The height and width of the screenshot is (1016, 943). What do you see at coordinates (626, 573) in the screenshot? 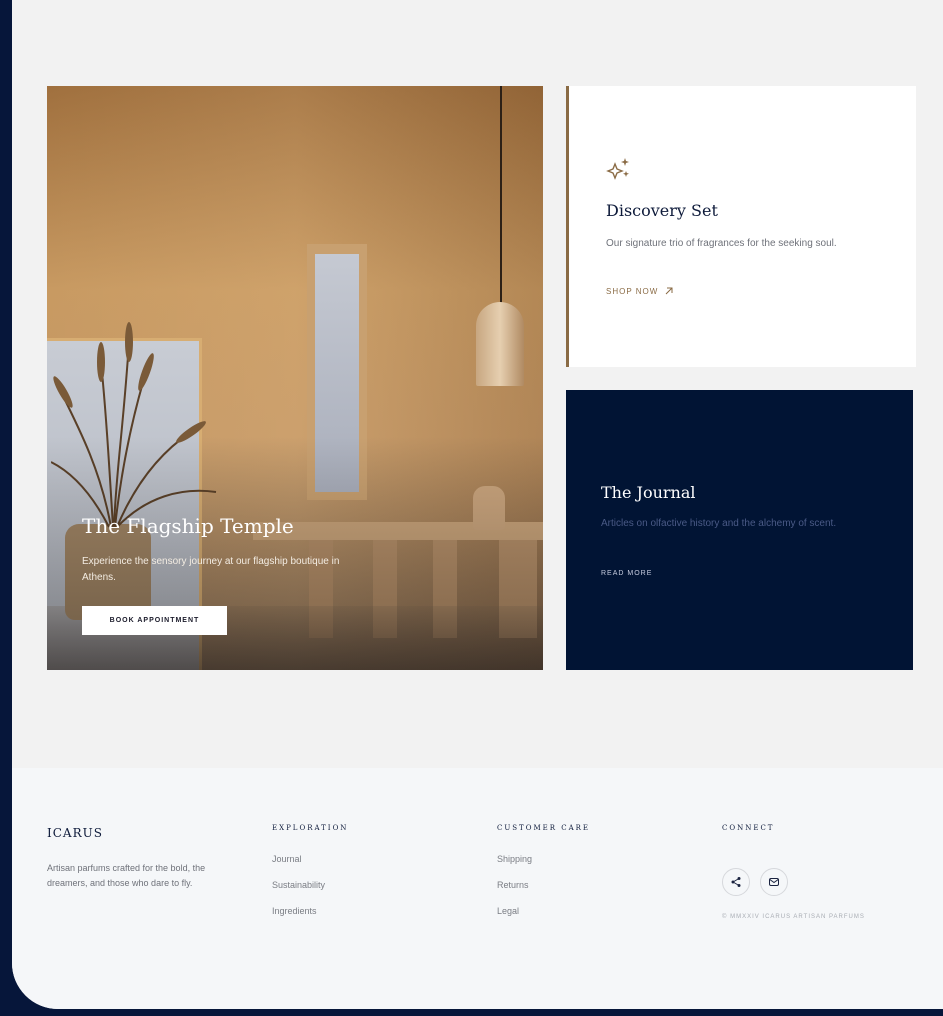
I see `read-more-link: READ MORE` at bounding box center [626, 573].